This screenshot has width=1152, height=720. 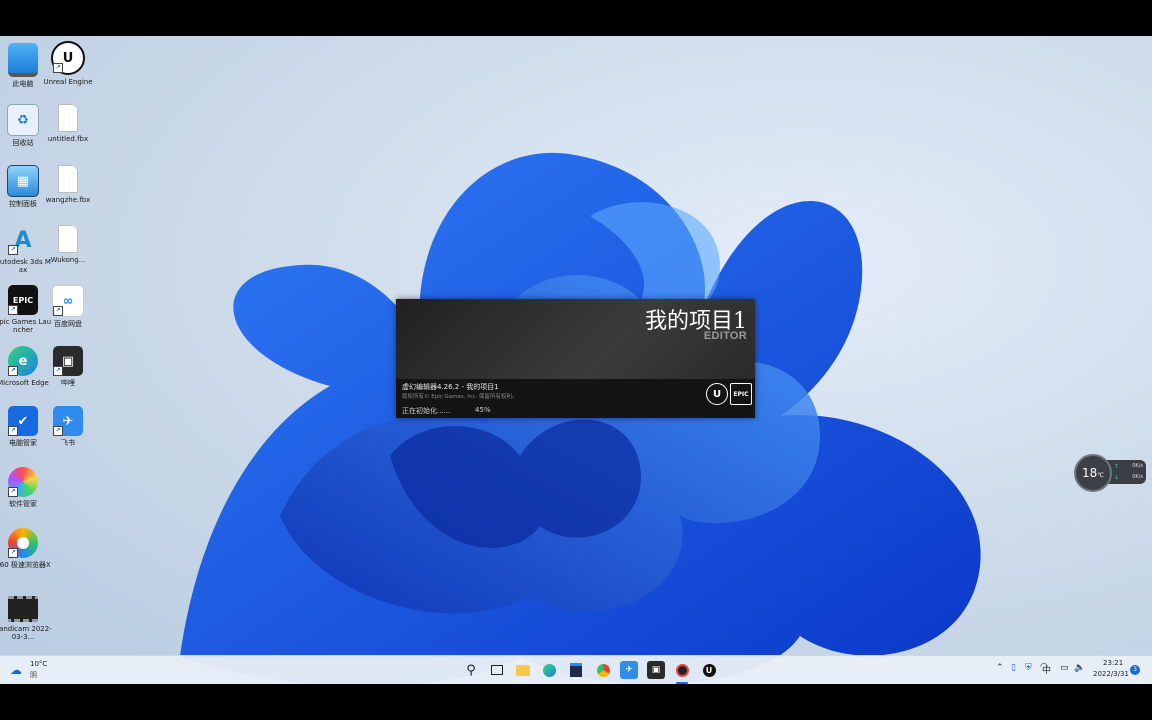 I want to click on edge-taskbar-icon, so click(x=549, y=670).